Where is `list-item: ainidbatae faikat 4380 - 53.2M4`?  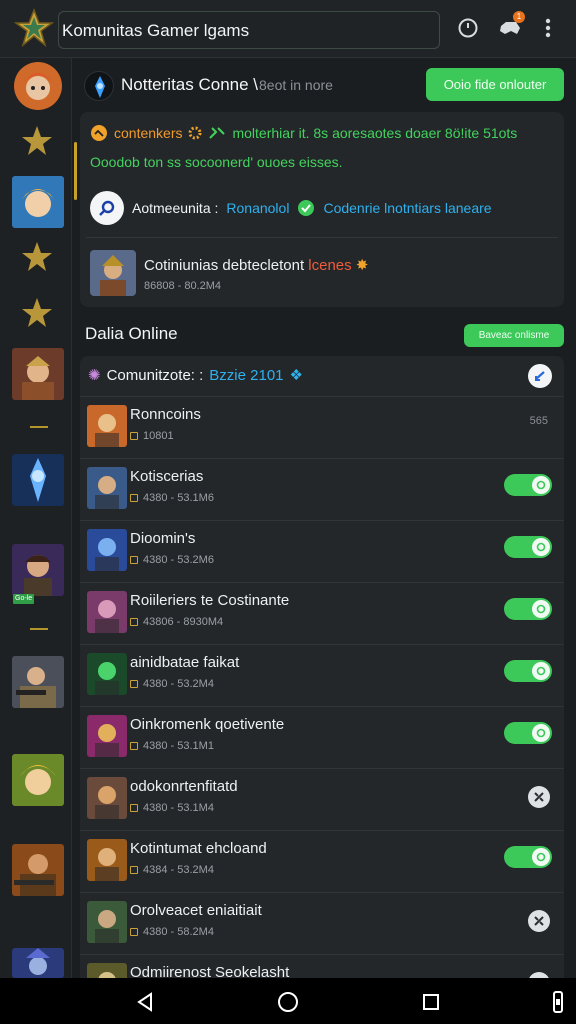 list-item: ainidbatae faikat 4380 - 53.2M4 is located at coordinates (322, 675).